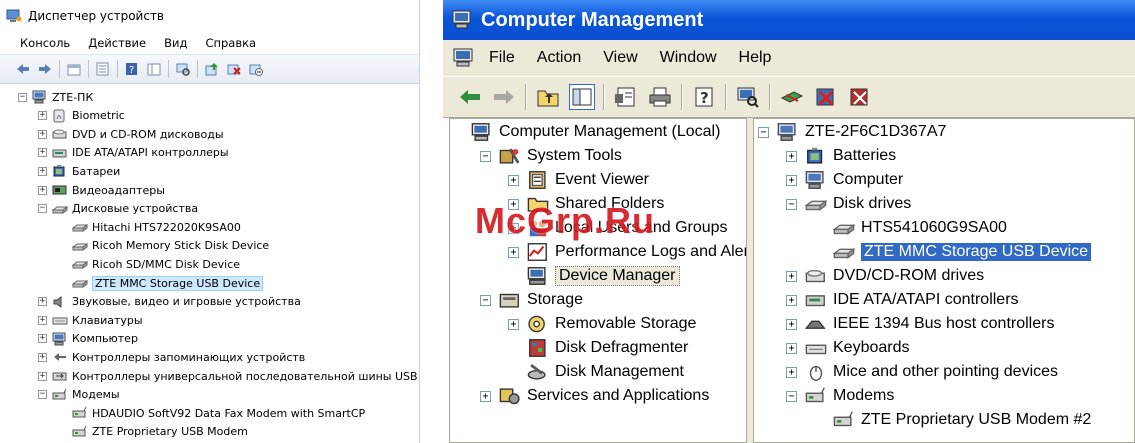  I want to click on device-list-node: − Modems, so click(840, 396).